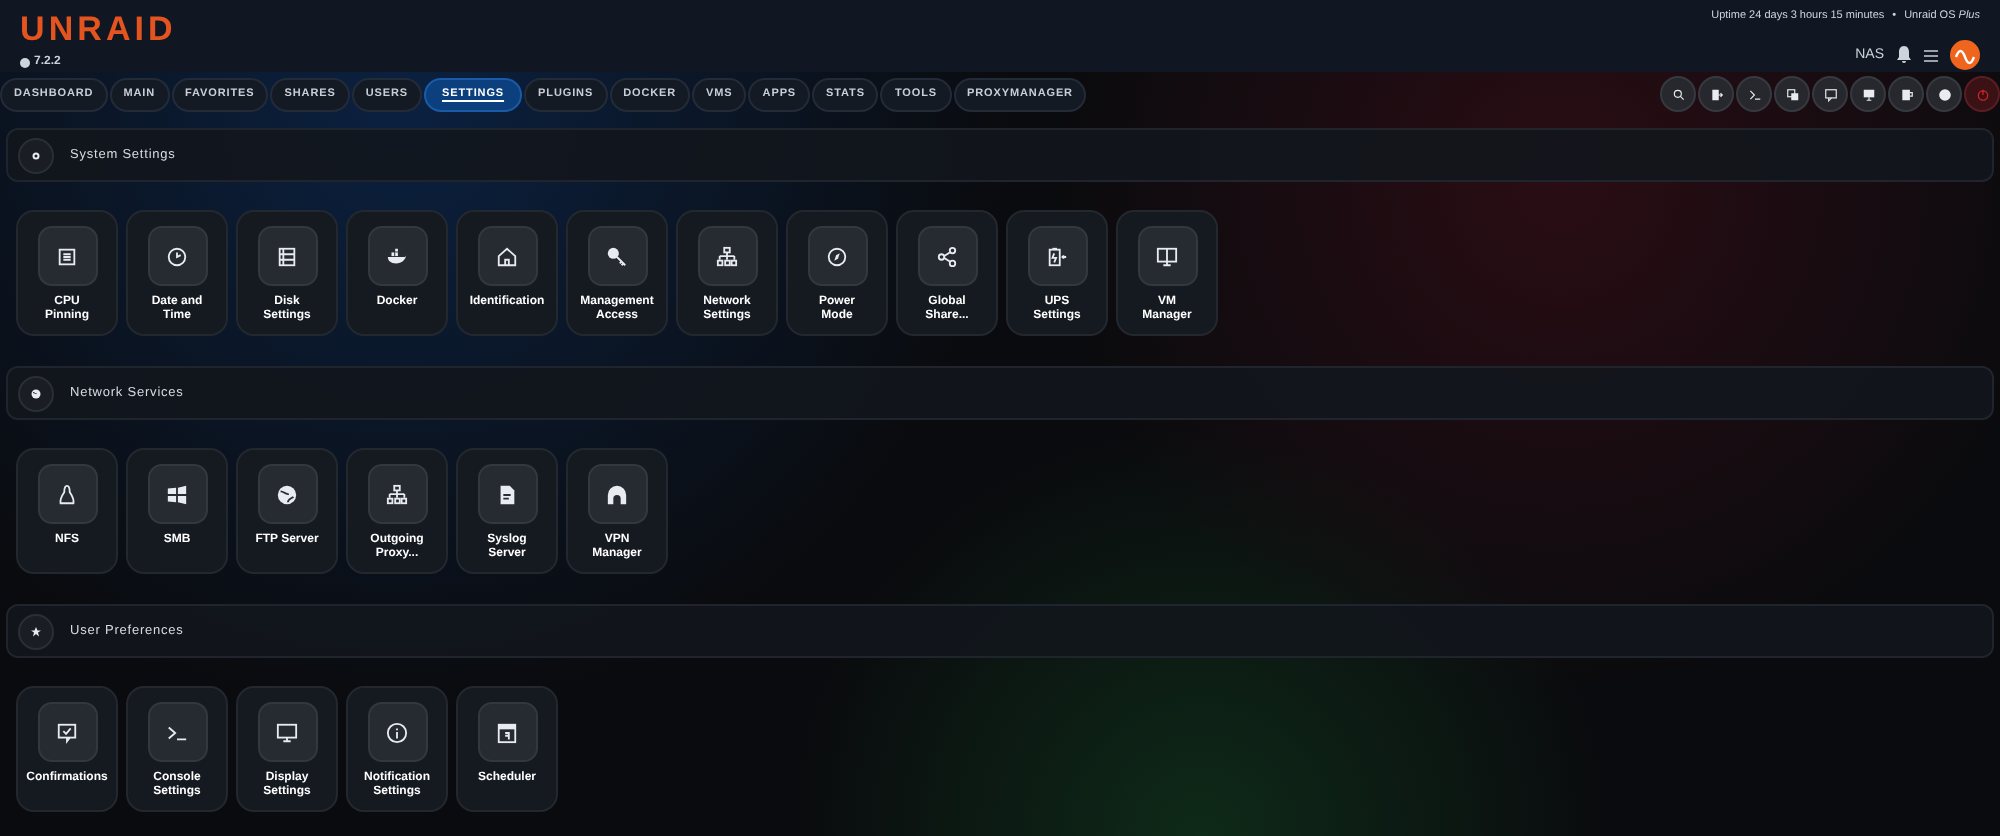  I want to click on tunnel-icon, so click(617, 494).